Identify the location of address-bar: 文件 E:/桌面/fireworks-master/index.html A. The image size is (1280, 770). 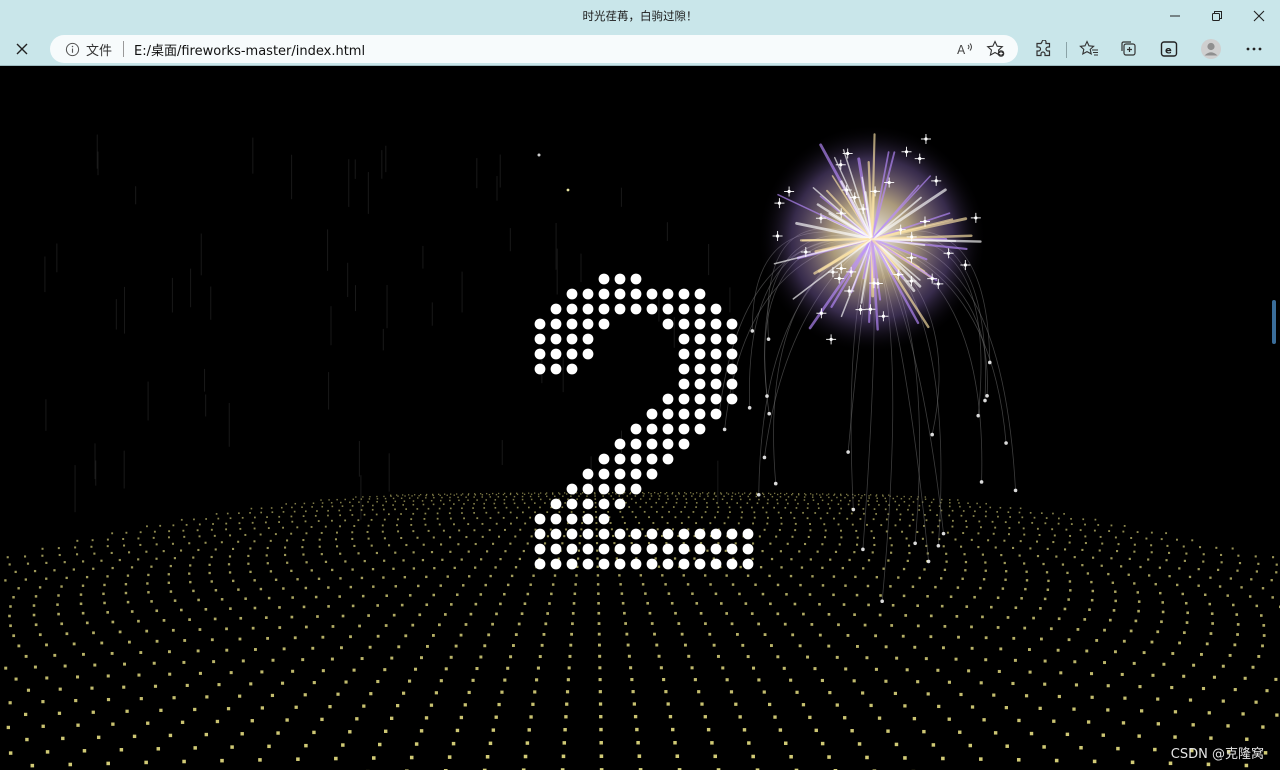
(534, 49).